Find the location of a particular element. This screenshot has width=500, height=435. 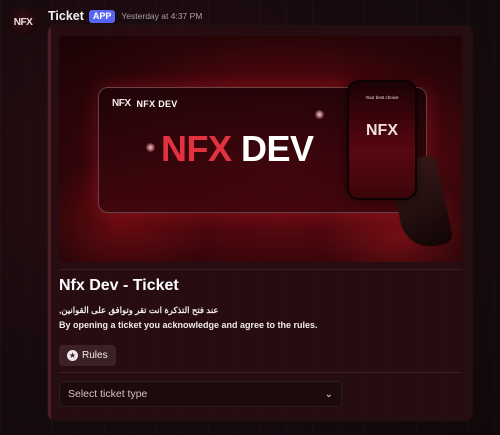

rules-button: ★ Rules is located at coordinates (87, 355).